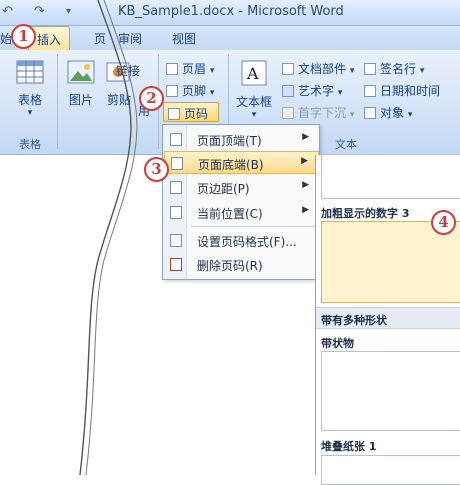 The image size is (460, 485). Describe the element at coordinates (288, 113) in the screenshot. I see `drop-cap-icon` at that location.